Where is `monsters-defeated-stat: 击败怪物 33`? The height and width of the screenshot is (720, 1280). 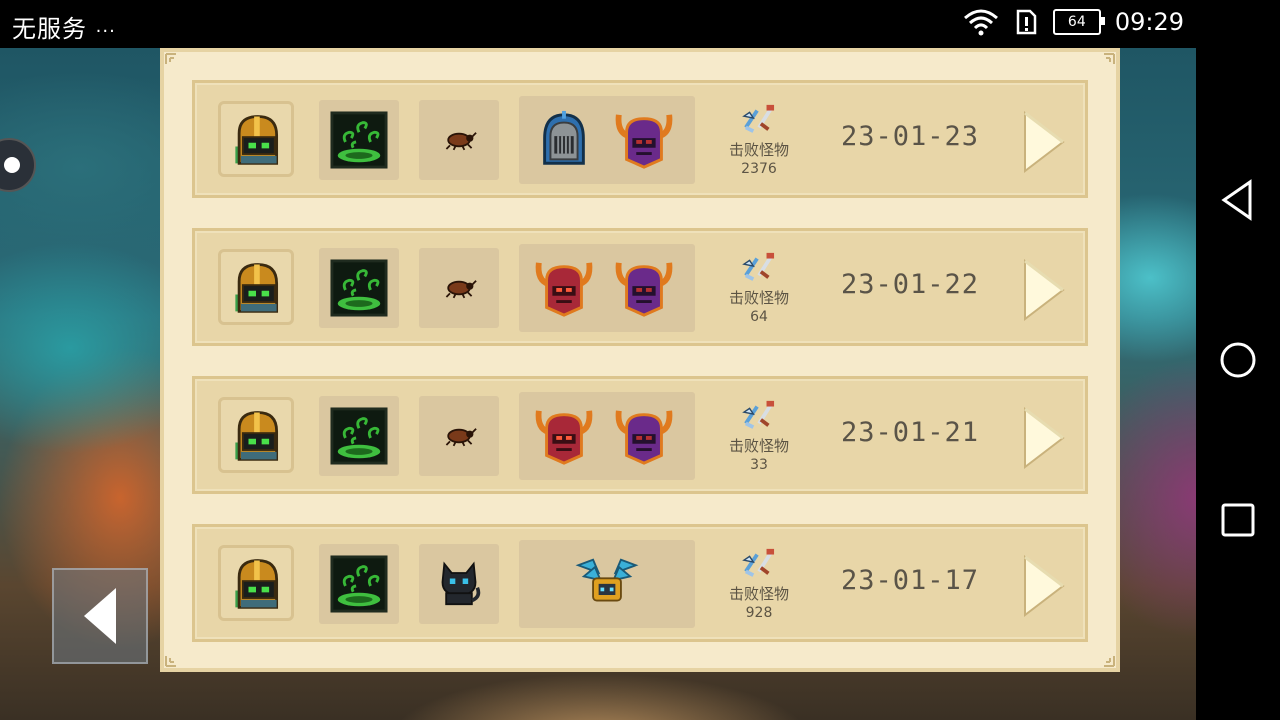
monsters-defeated-stat: 击败怪物 33 is located at coordinates (759, 437).